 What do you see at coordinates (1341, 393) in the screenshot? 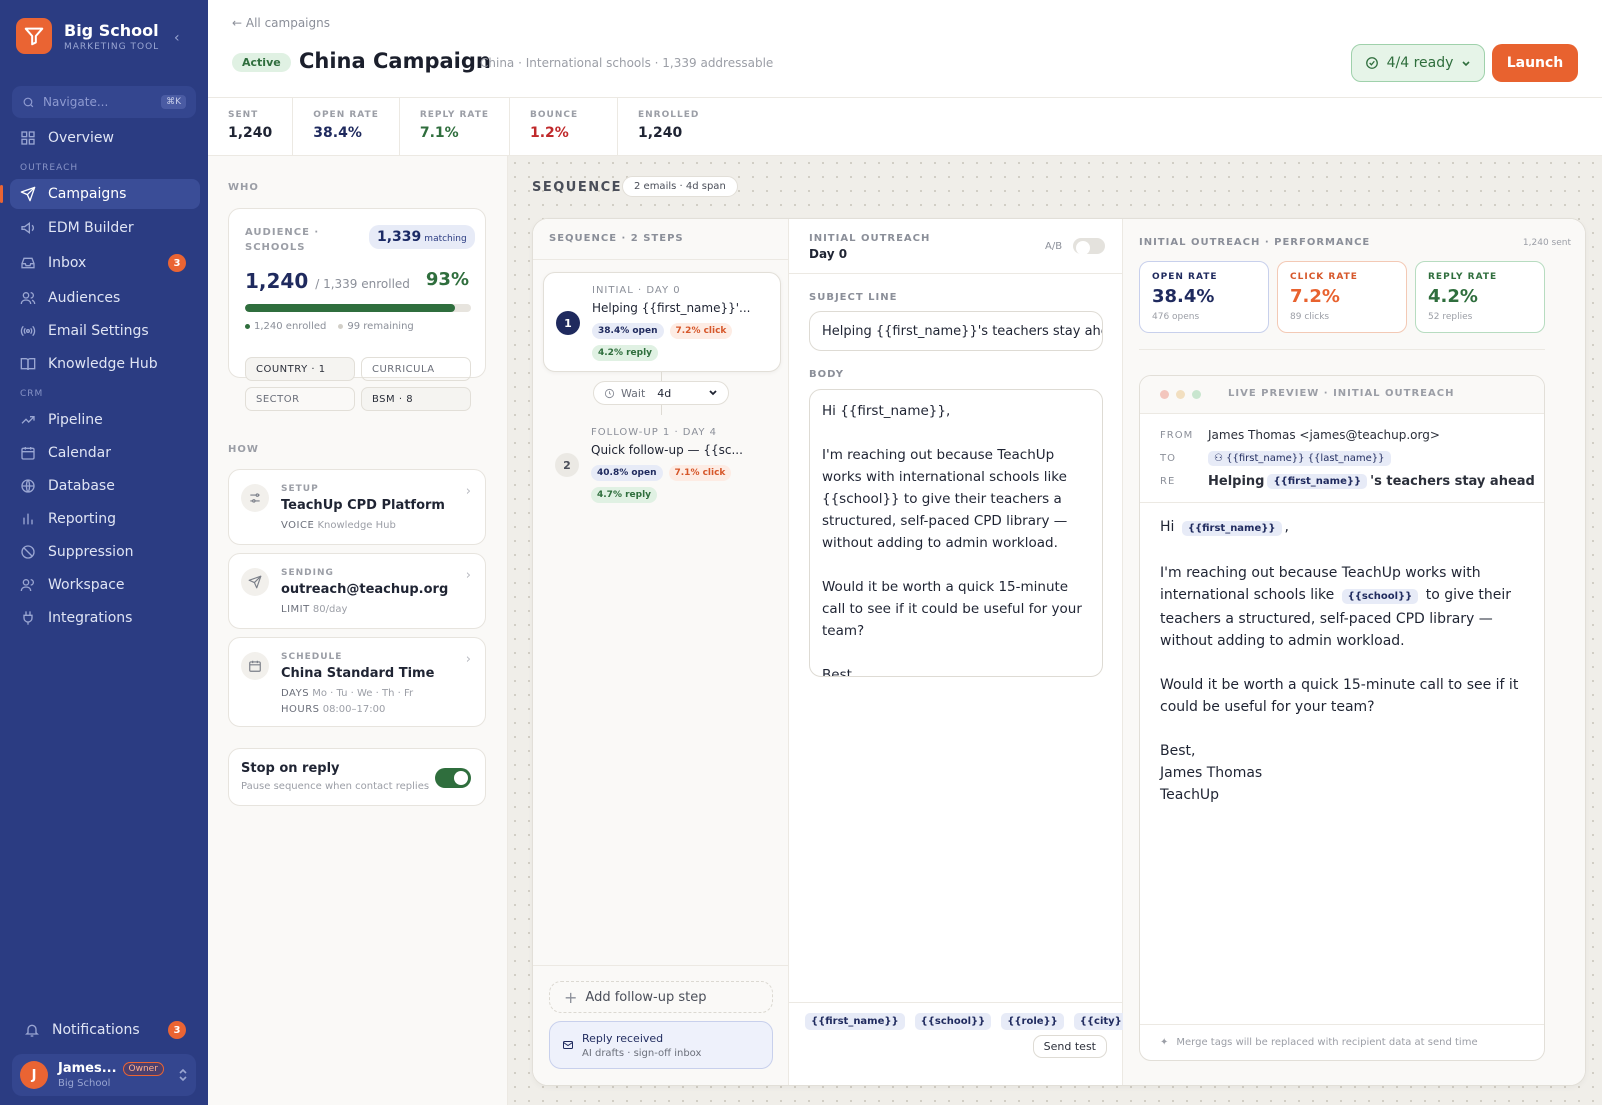
I see `preview-title: LIVE PREVIEW · INITIAL OUTREACH` at bounding box center [1341, 393].